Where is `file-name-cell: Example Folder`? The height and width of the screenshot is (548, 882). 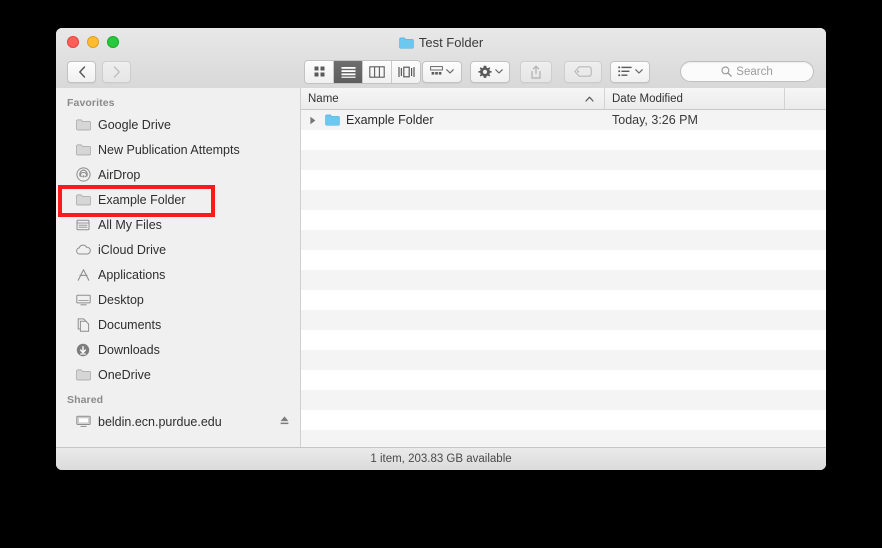 file-name-cell: Example Folder is located at coordinates (453, 120).